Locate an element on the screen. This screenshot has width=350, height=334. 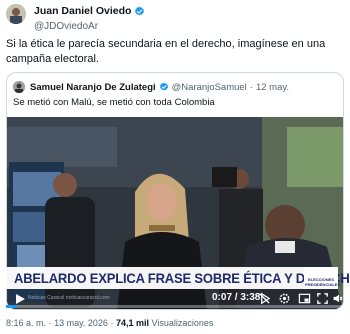
quote-author-handle: @NaranjoSamuel is located at coordinates (209, 87).